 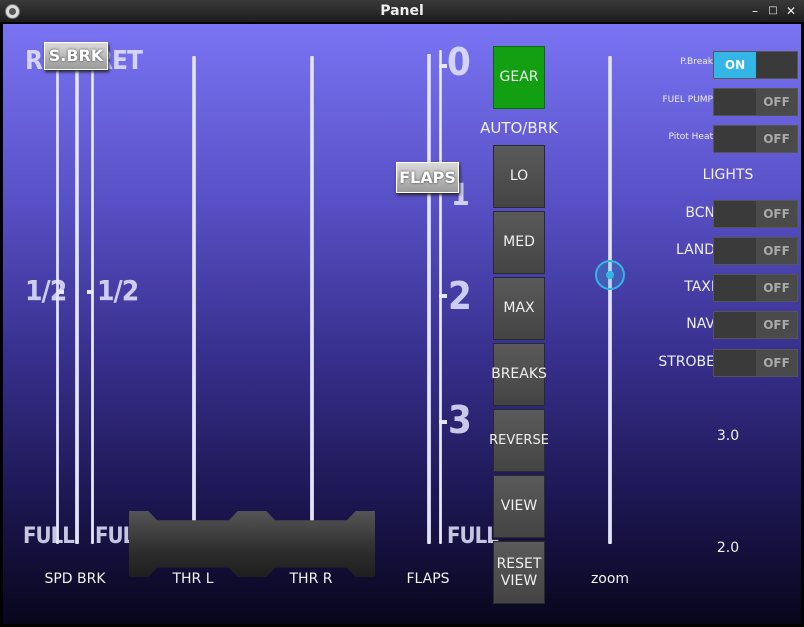 I want to click on zoom-thumb, so click(x=610, y=275).